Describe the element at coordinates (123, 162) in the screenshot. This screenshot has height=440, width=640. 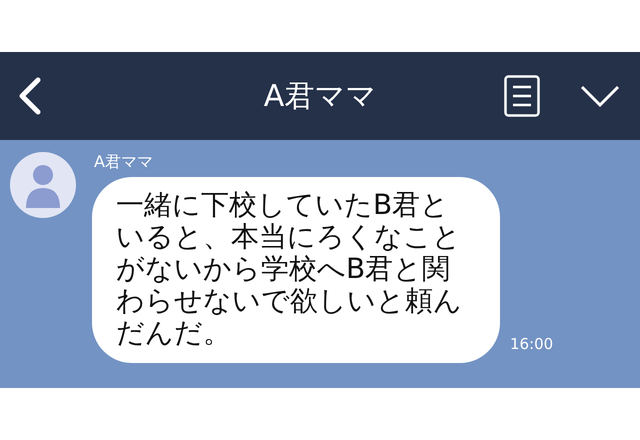
I see `sender-name: A君ママ` at that location.